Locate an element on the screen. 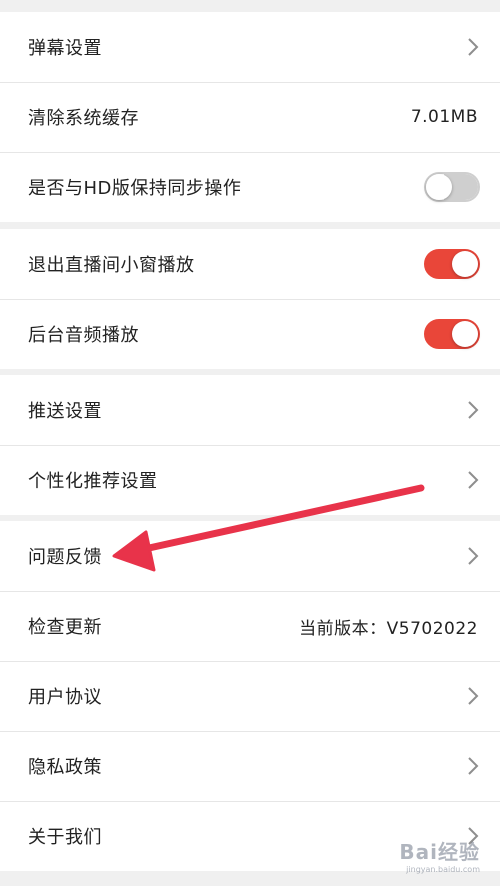 The height and width of the screenshot is (886, 500). background-audio-toggle is located at coordinates (452, 334).